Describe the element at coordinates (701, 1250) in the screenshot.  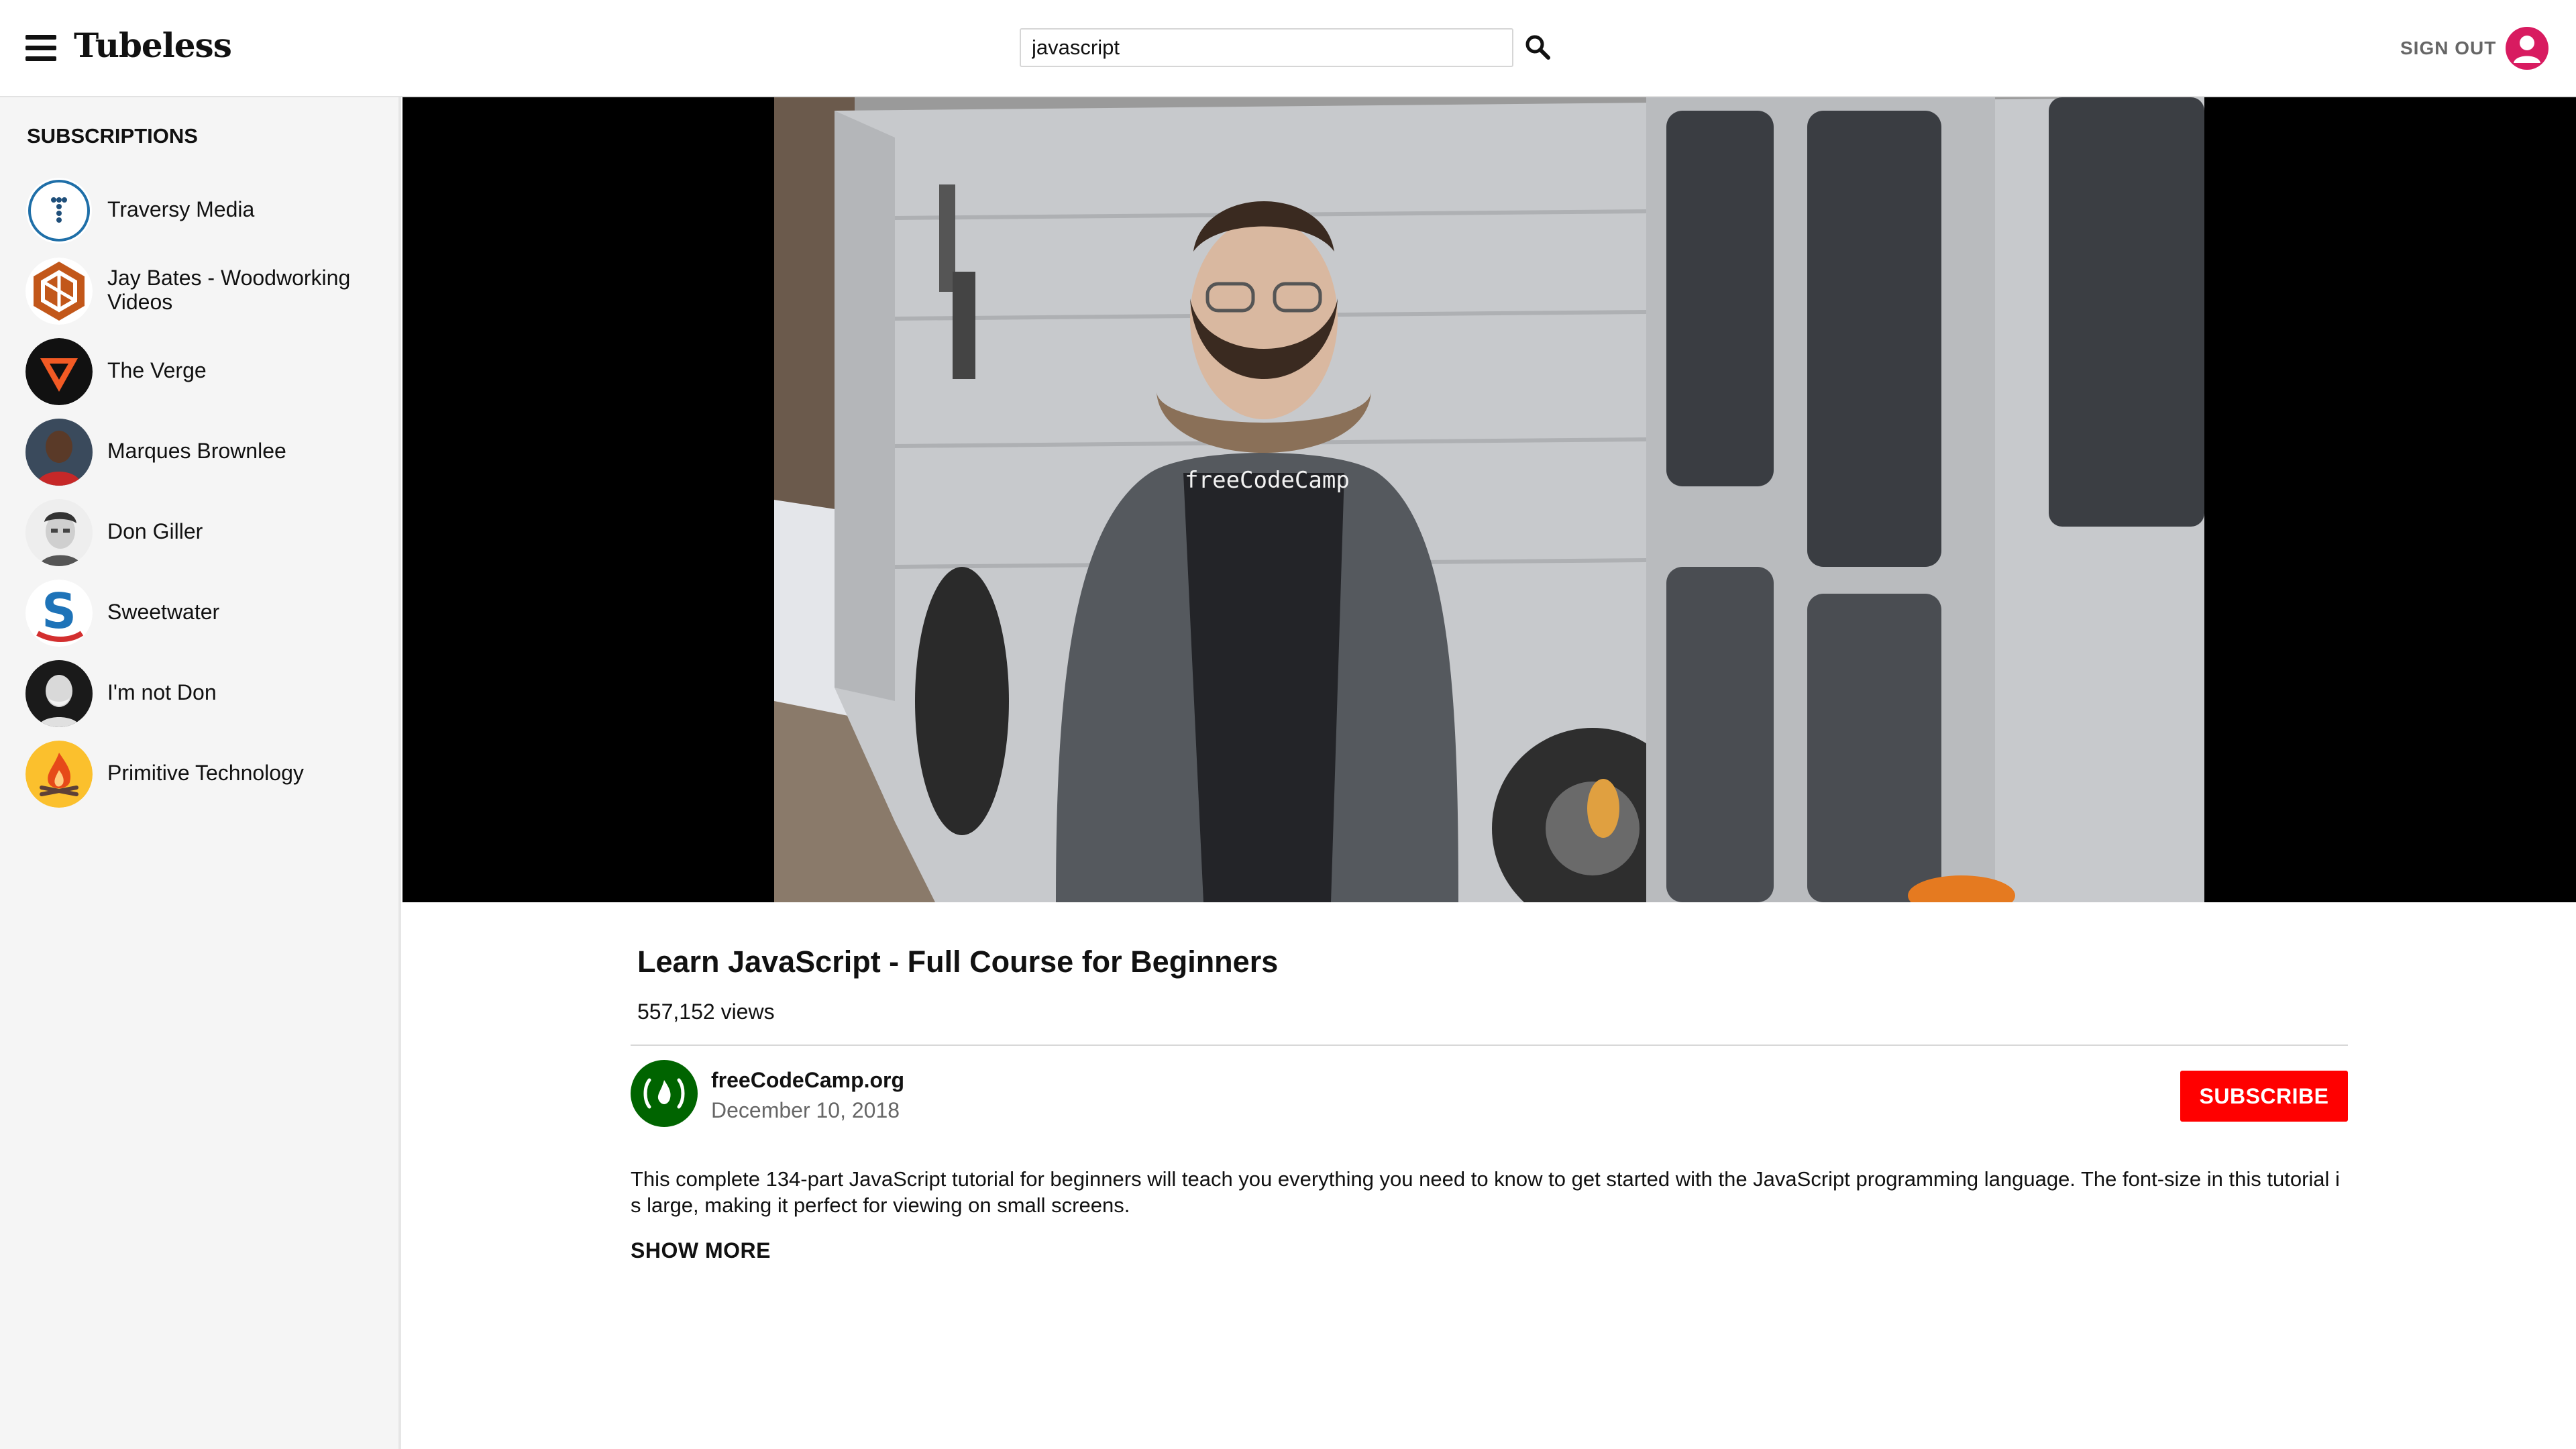
I see `show-more-button: SHOW MORE` at that location.